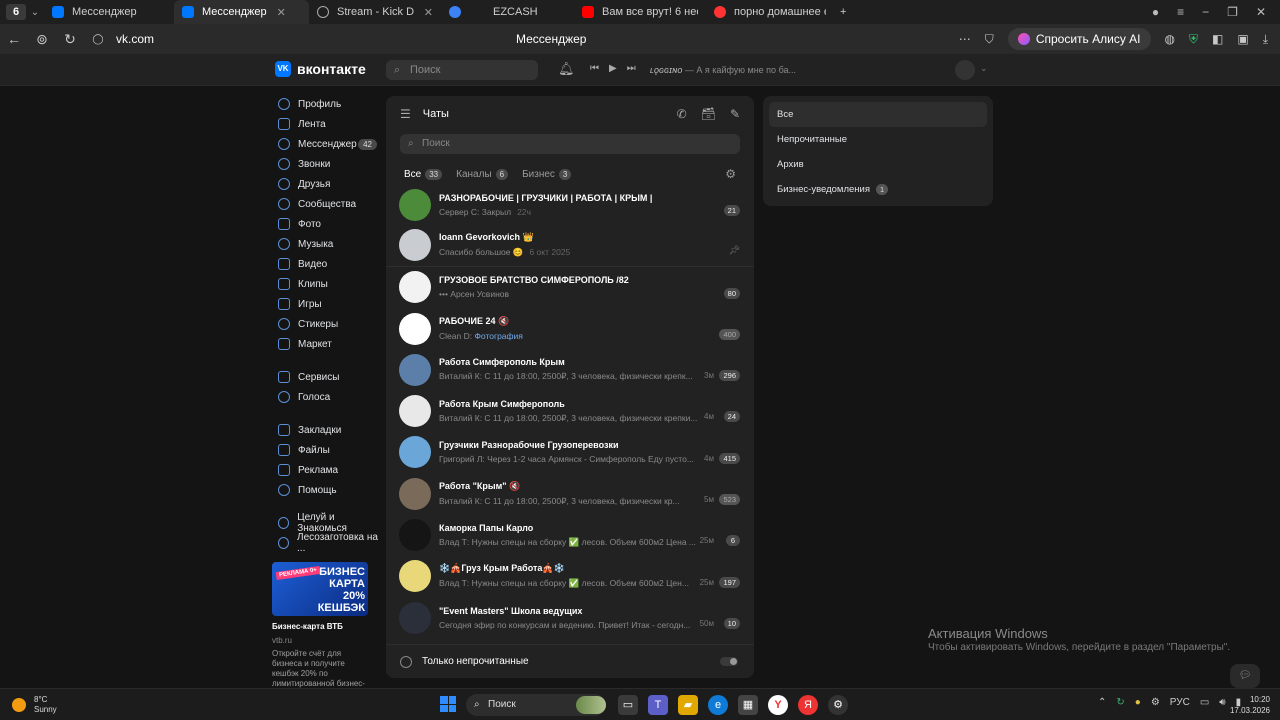 This screenshot has width=1280, height=720. What do you see at coordinates (1261, 12) in the screenshot?
I see `close-window-icon: ✕` at bounding box center [1261, 12].